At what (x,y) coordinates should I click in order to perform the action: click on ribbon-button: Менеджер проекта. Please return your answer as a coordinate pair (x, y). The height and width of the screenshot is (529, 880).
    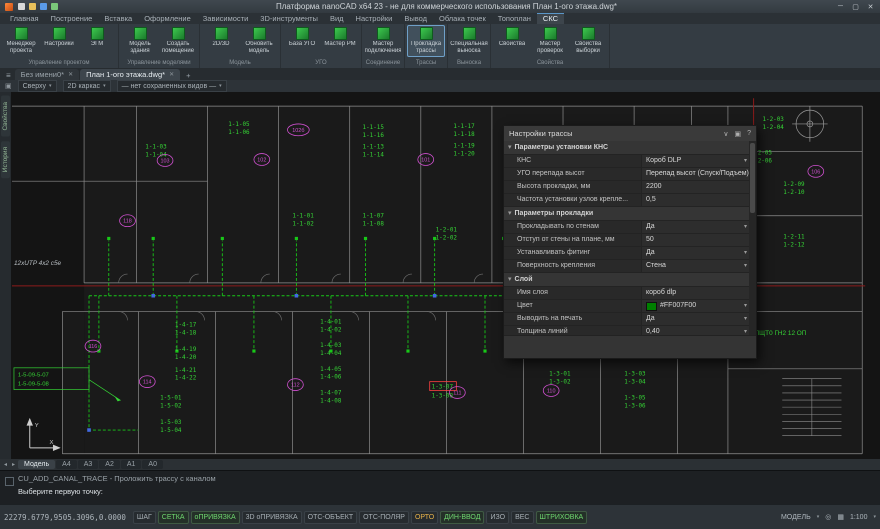
    Looking at the image, I should click on (21, 41).